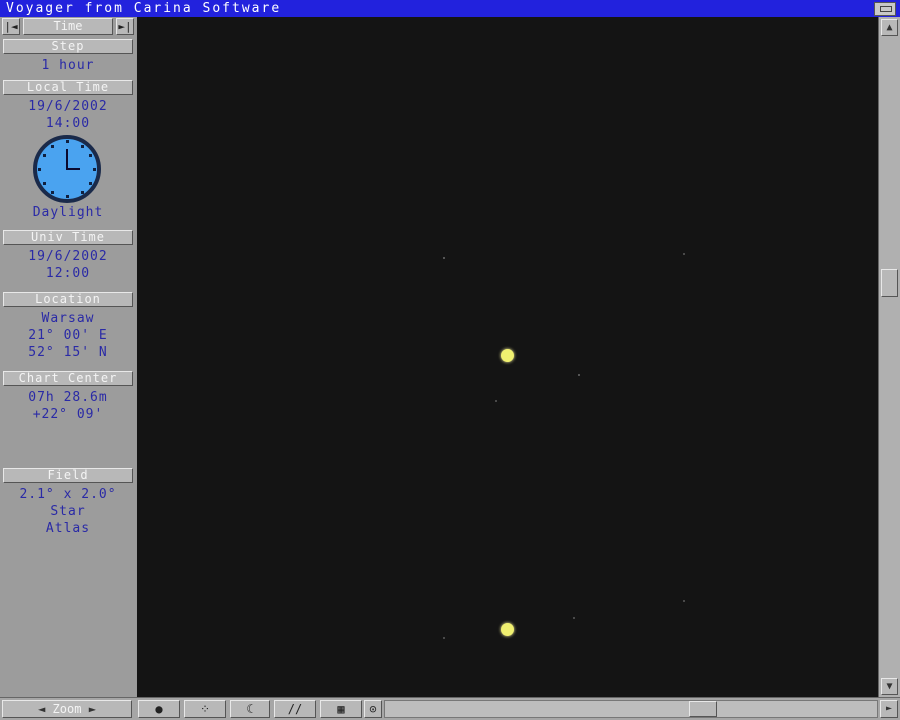  I want to click on bottom-toolbar: ◄ Zoom ► ● ⁘ ☾ // ▦ ⊙ ►, so click(450, 708).